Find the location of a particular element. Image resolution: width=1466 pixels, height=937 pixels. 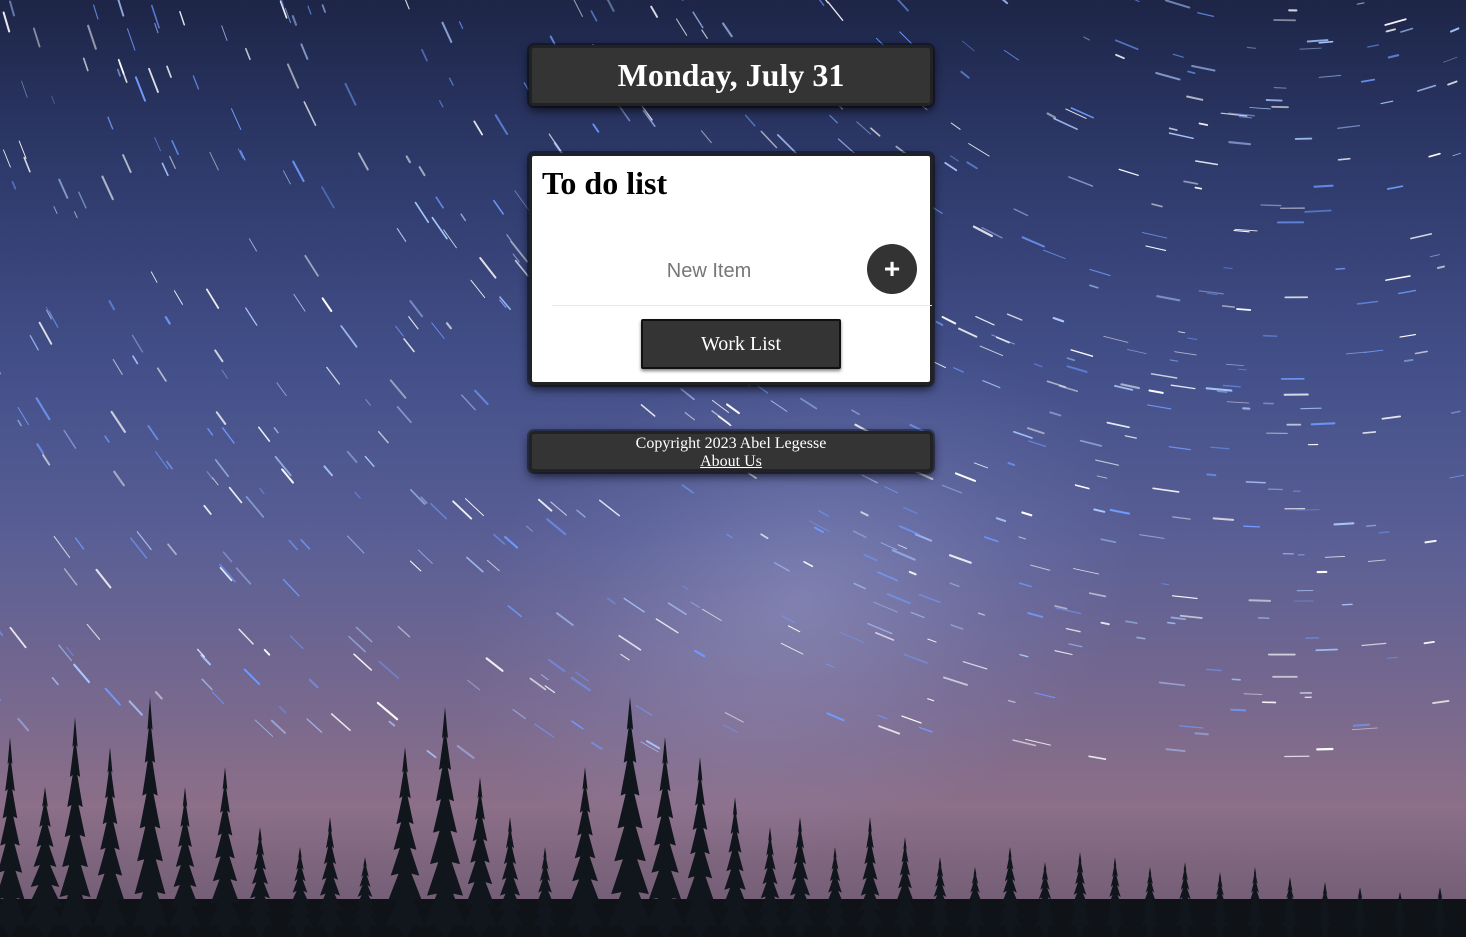

footer: Copyright 2023 Abel Legesse About Us is located at coordinates (731, 451).